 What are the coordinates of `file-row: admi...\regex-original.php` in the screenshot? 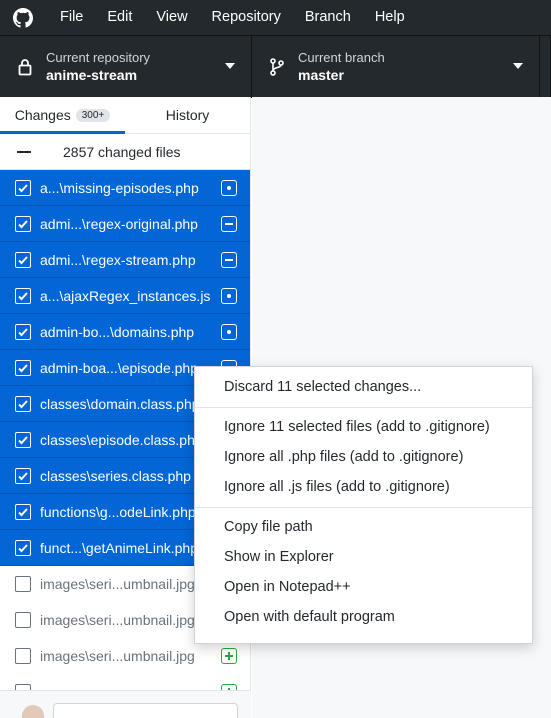 It's located at (125, 224).